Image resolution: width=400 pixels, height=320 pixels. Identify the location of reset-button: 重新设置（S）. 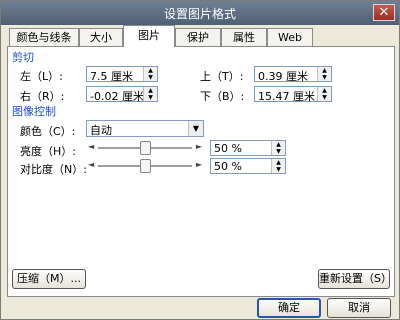
(355, 279).